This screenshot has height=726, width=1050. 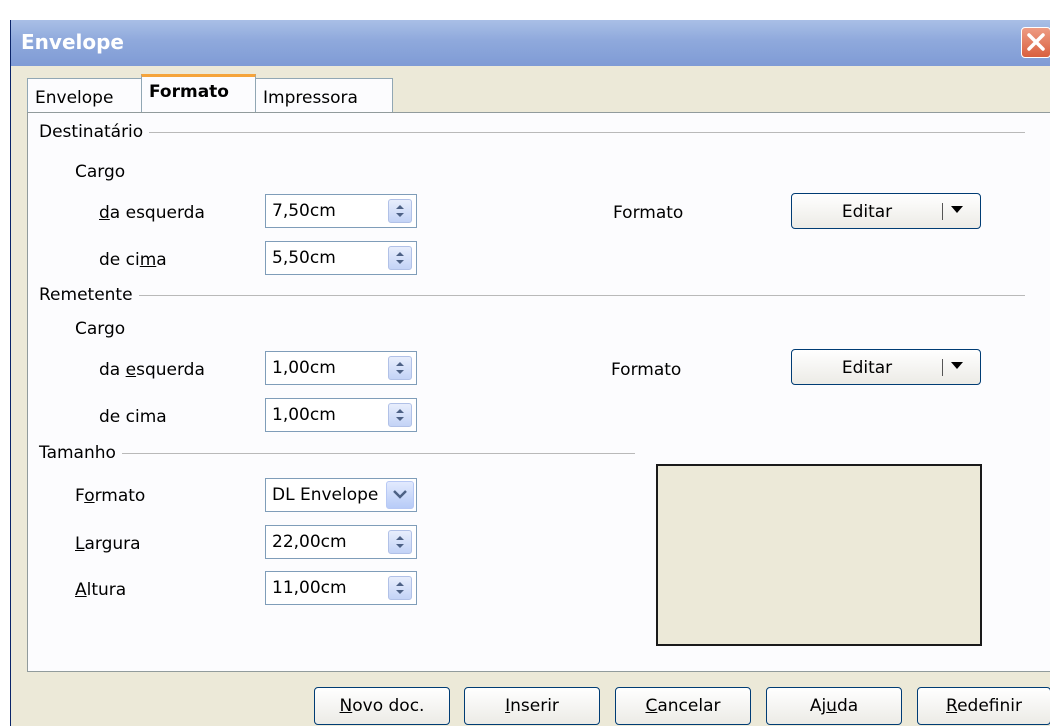 I want to click on sender-edit-label: Editar, so click(x=867, y=368).